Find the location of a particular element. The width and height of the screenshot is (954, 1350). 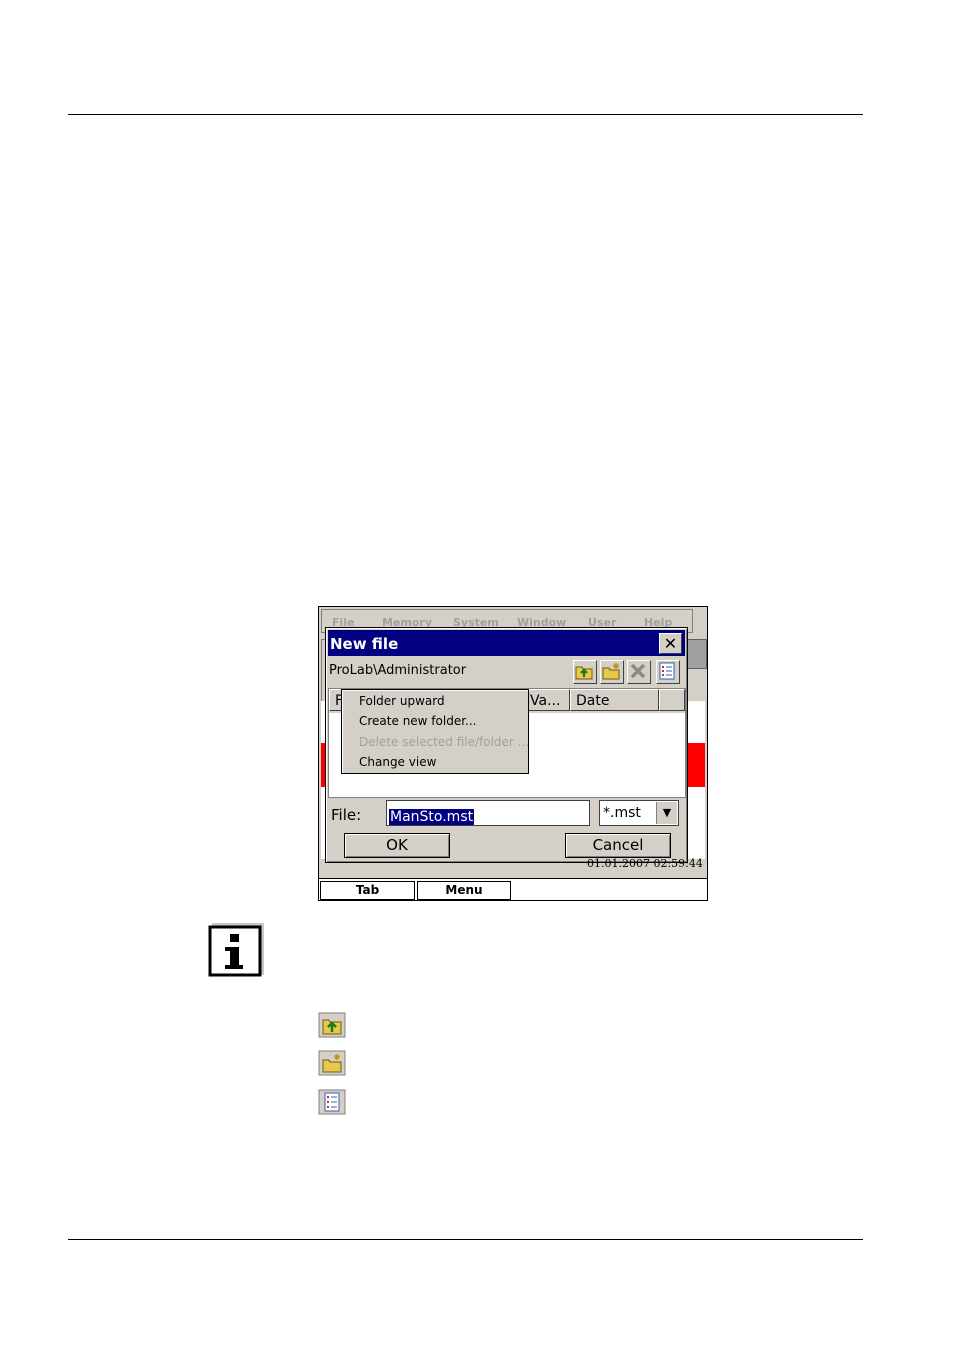

file-type-select: *.mst ▼ is located at coordinates (639, 813).